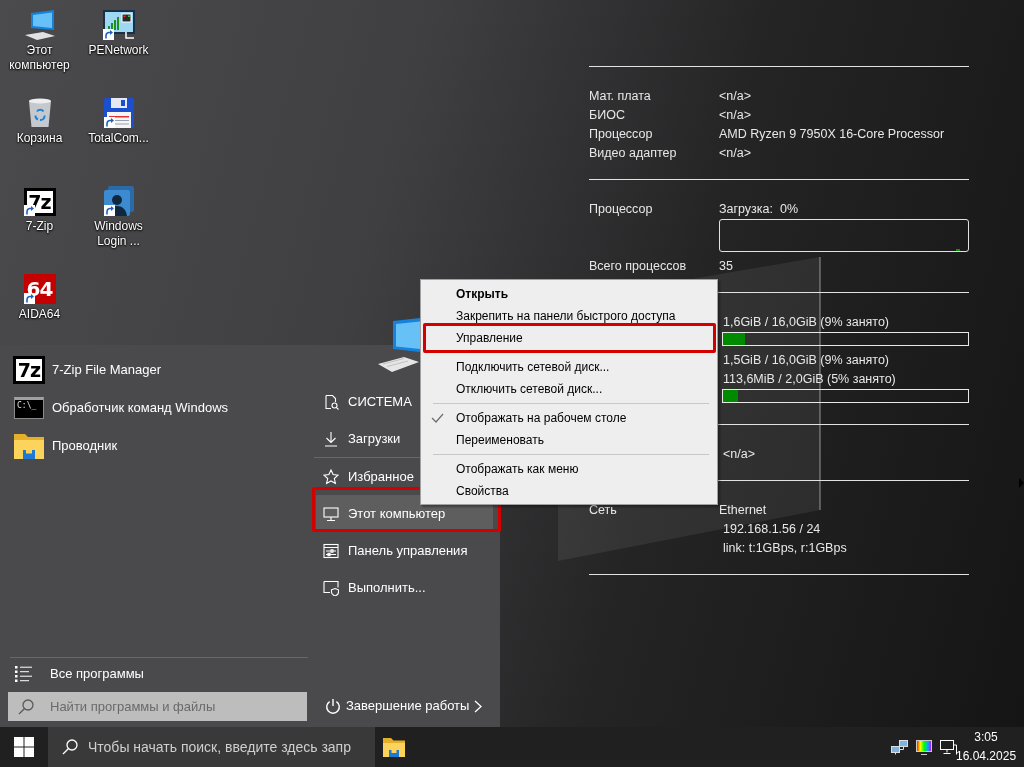 Image resolution: width=1024 pixels, height=767 pixels. Describe the element at coordinates (809, 379) in the screenshot. I see `info-value: 113,6MiB / 2,0GiB (5% занято)` at that location.